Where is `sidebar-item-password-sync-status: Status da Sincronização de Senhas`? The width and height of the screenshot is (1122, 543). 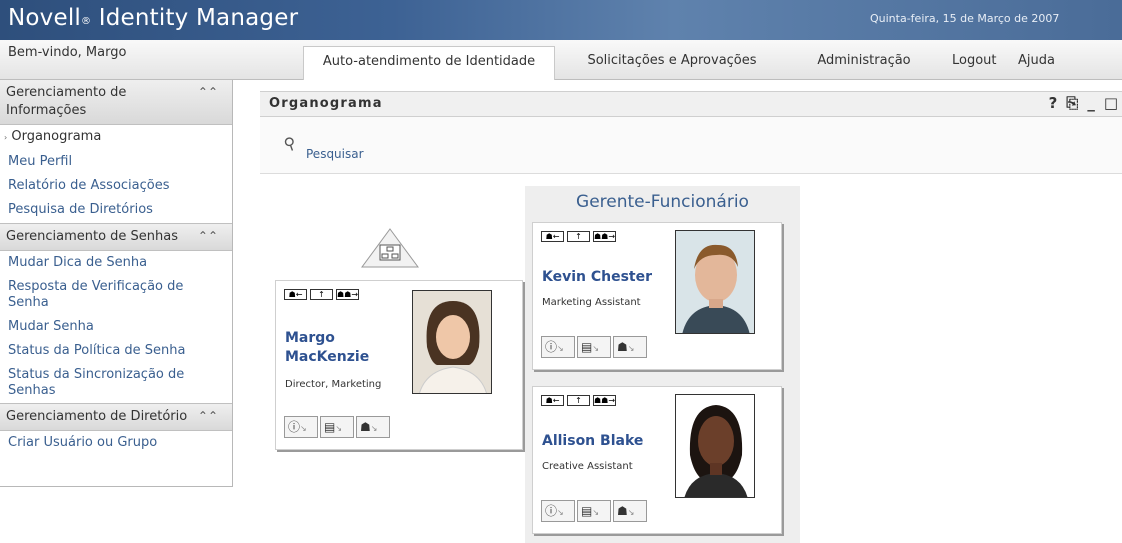 sidebar-item-password-sync-status: Status da Sincronização de Senhas is located at coordinates (116, 383).